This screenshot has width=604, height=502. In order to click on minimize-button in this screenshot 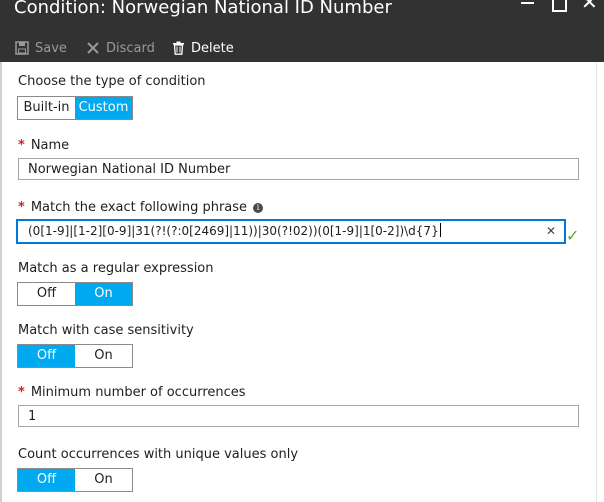, I will do `click(527, 3)`.